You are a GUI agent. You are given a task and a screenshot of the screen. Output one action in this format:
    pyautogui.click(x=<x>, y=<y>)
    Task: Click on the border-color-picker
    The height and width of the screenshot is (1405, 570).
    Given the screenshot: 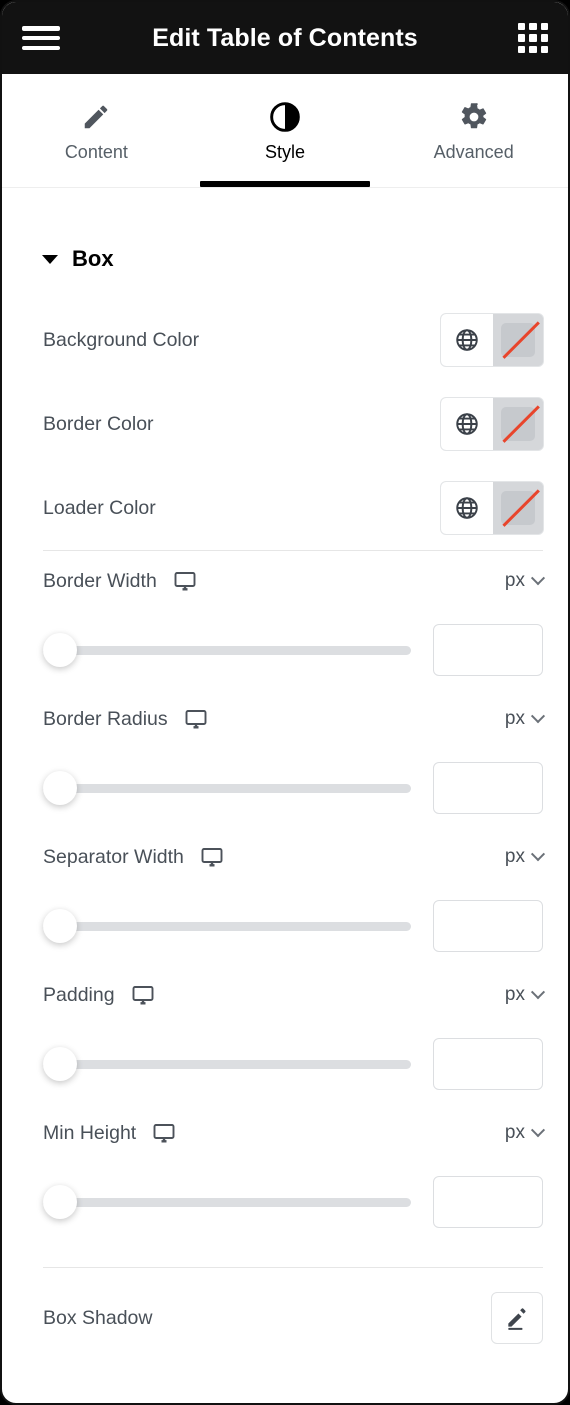 What is the action you would take?
    pyautogui.click(x=492, y=424)
    